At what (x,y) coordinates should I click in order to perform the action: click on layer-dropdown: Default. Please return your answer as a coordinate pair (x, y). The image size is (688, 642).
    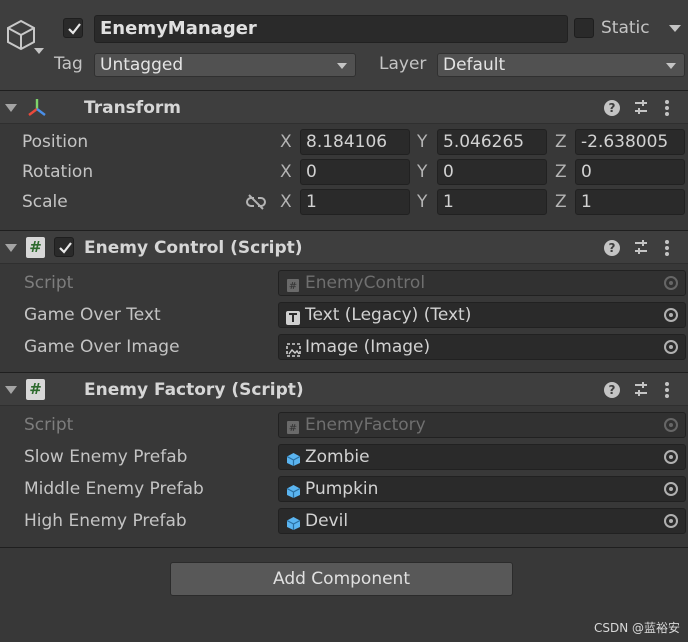
    Looking at the image, I should click on (561, 65).